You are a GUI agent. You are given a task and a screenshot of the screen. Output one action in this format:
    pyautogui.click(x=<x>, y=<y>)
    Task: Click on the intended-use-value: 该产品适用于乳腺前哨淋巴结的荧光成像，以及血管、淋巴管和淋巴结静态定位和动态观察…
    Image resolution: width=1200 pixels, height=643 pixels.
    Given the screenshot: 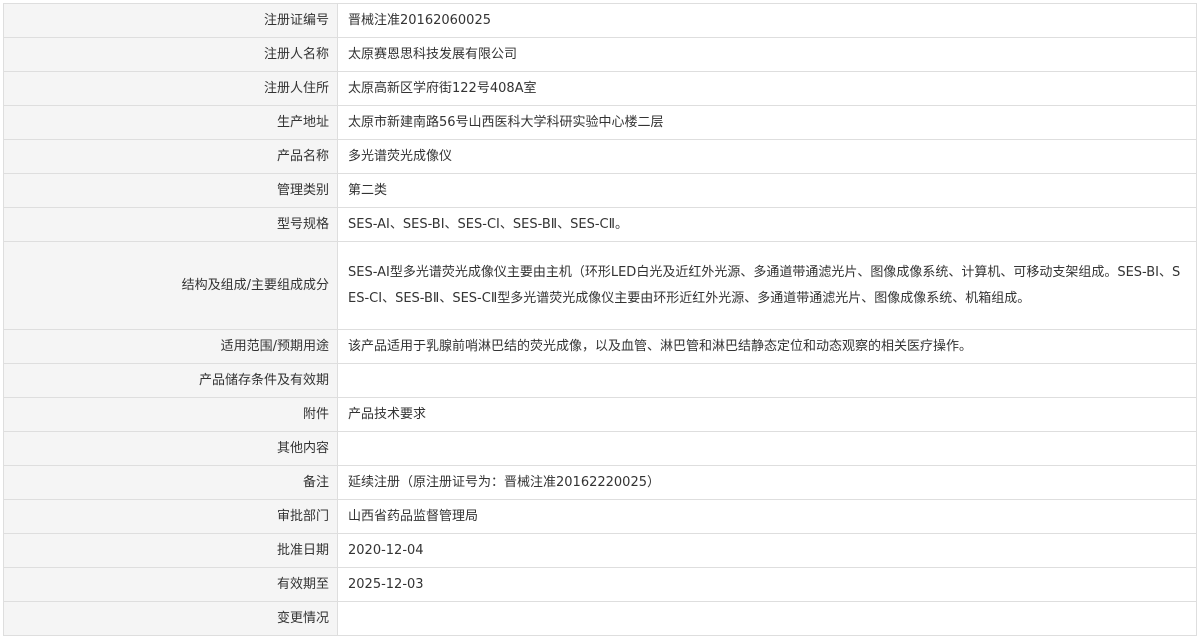 What is the action you would take?
    pyautogui.click(x=767, y=346)
    